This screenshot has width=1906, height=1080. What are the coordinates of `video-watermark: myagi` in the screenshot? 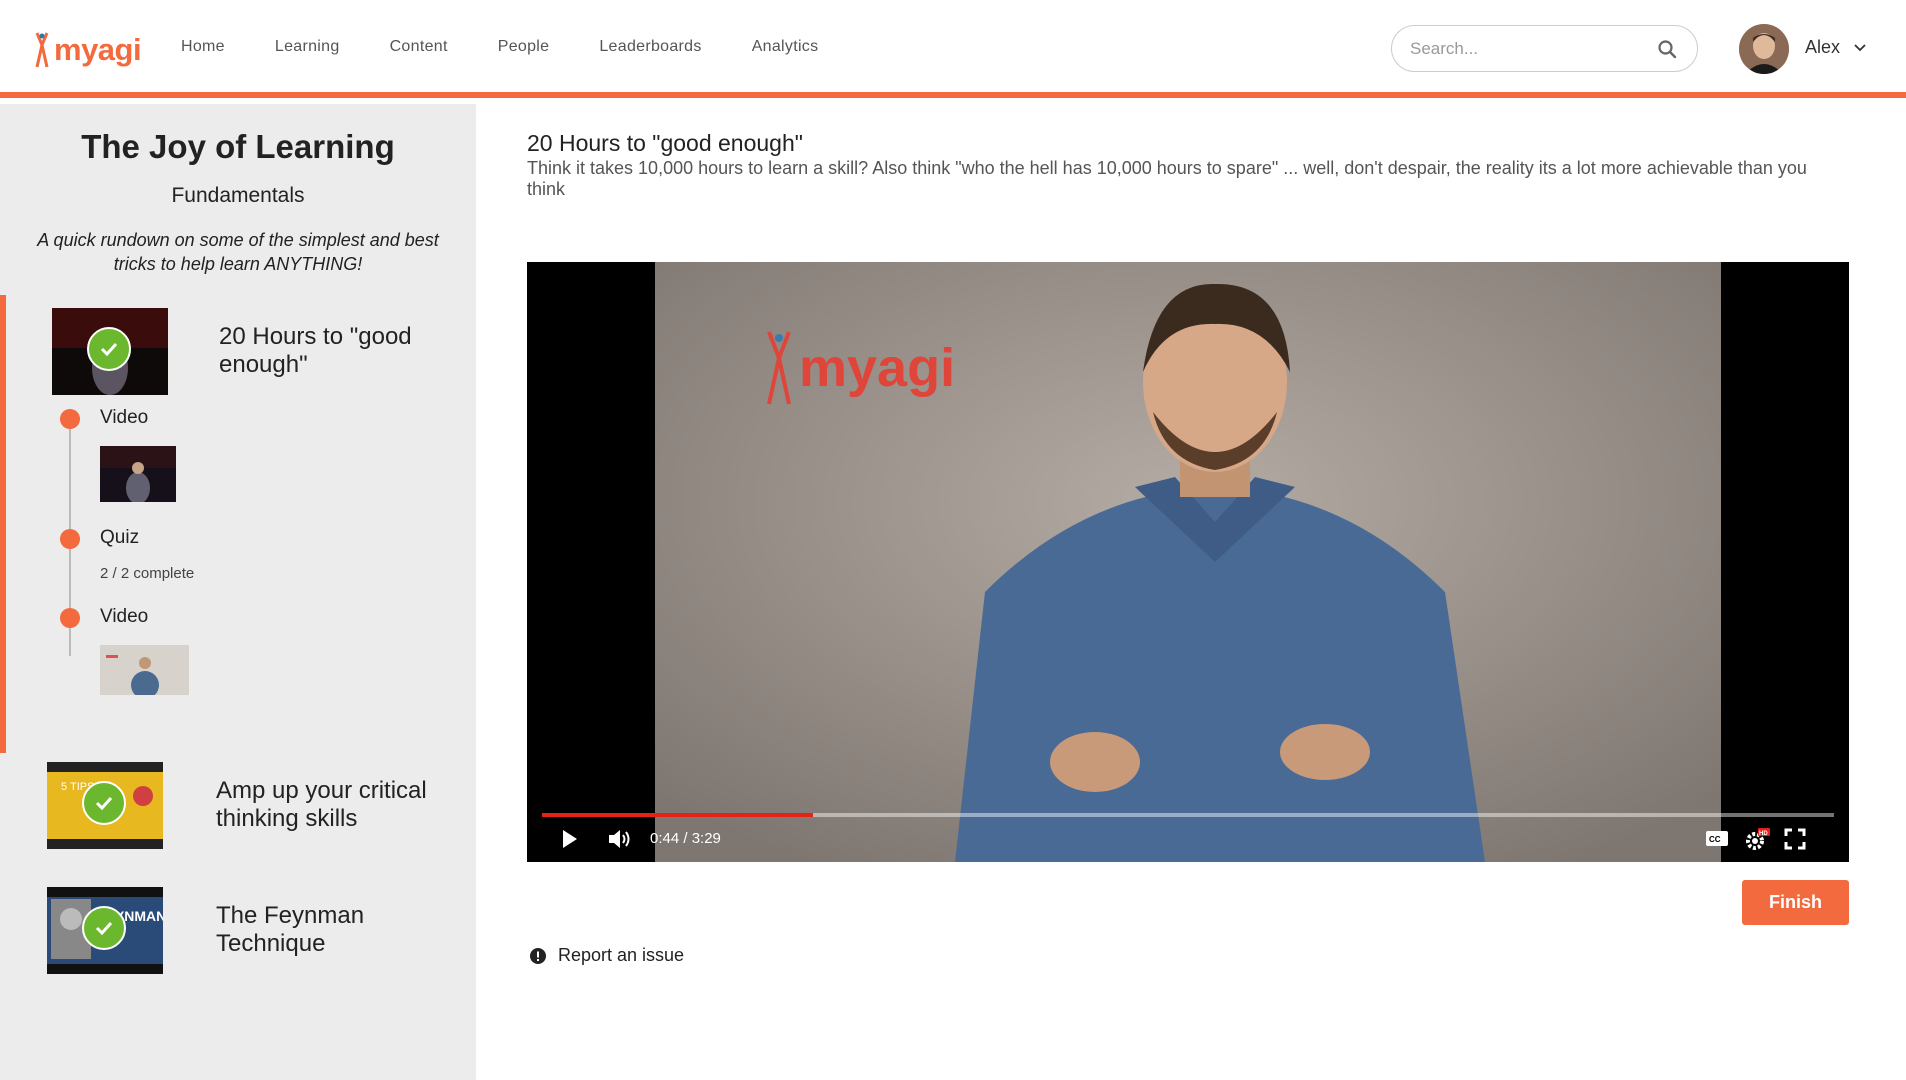 It's located at (860, 368).